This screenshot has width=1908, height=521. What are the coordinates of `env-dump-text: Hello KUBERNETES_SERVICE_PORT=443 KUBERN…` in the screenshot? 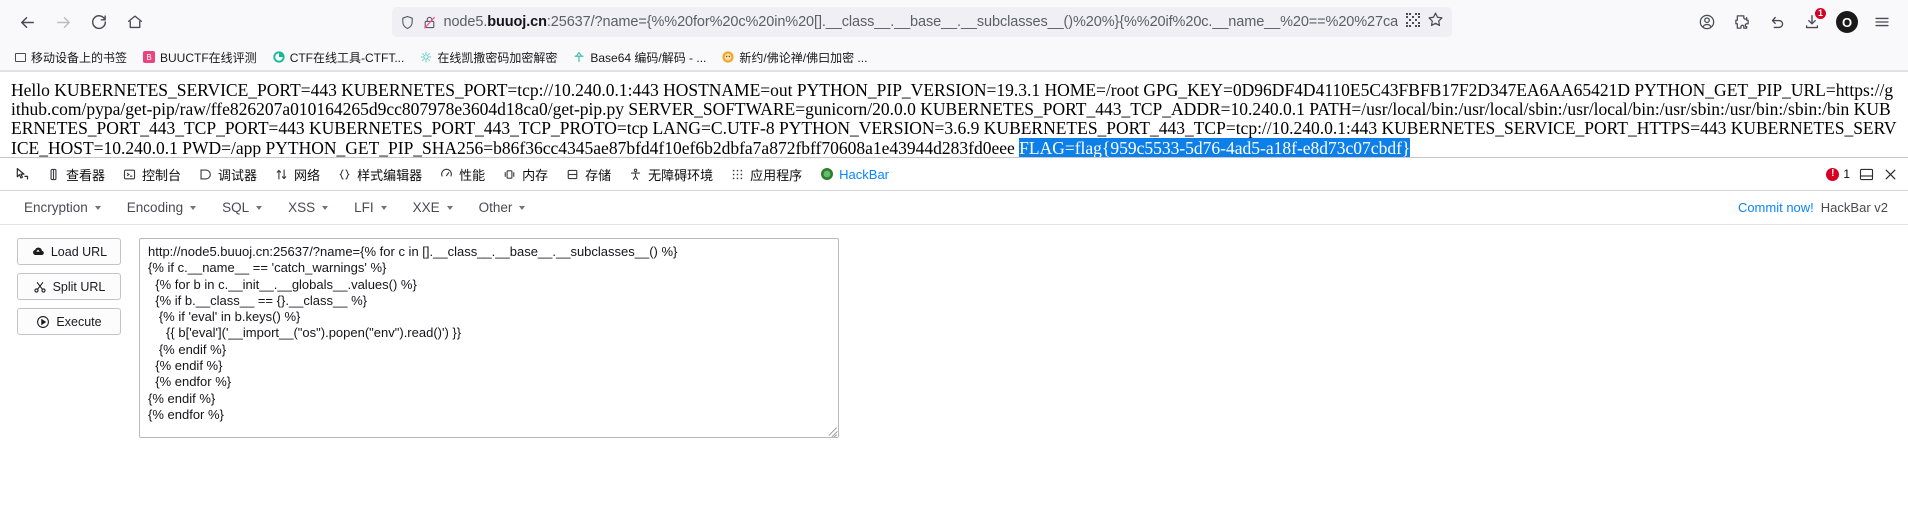 It's located at (954, 118).